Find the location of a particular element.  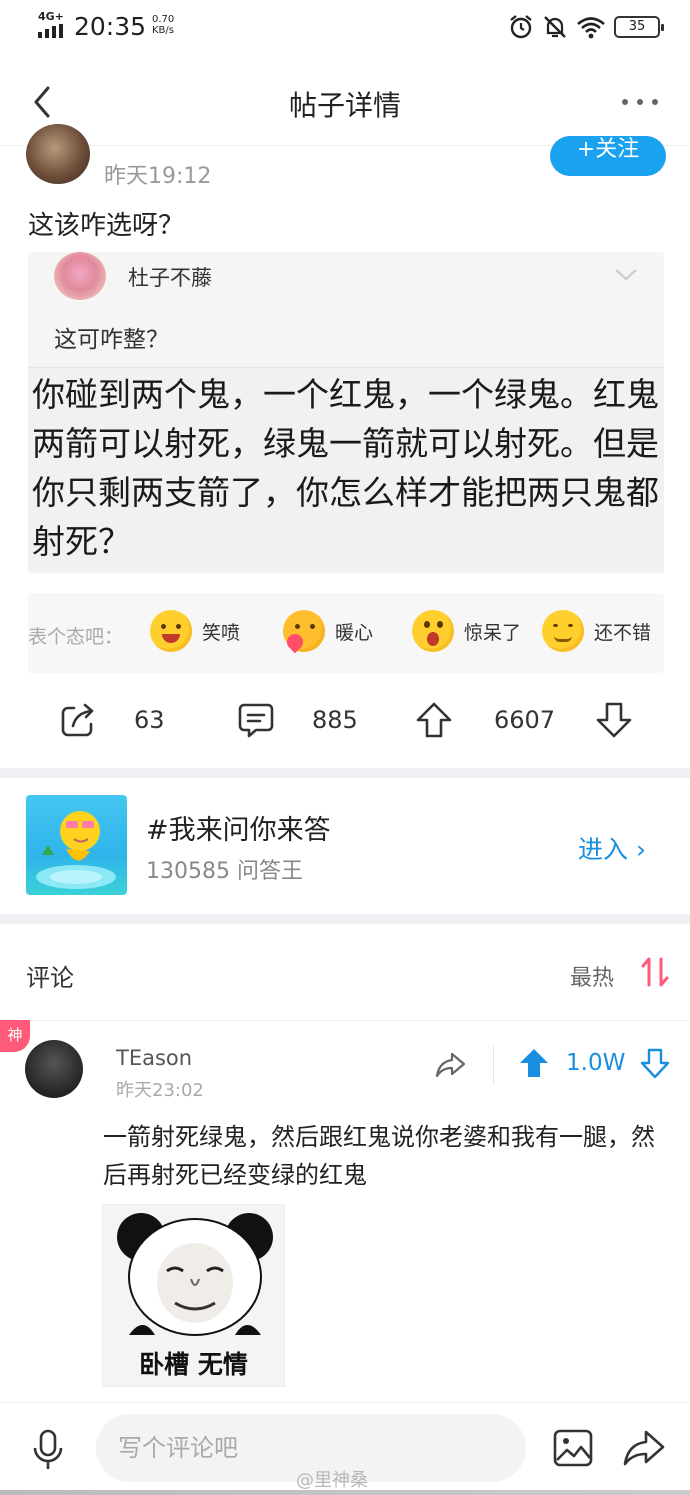

shocked-emoji-icon is located at coordinates (433, 631).